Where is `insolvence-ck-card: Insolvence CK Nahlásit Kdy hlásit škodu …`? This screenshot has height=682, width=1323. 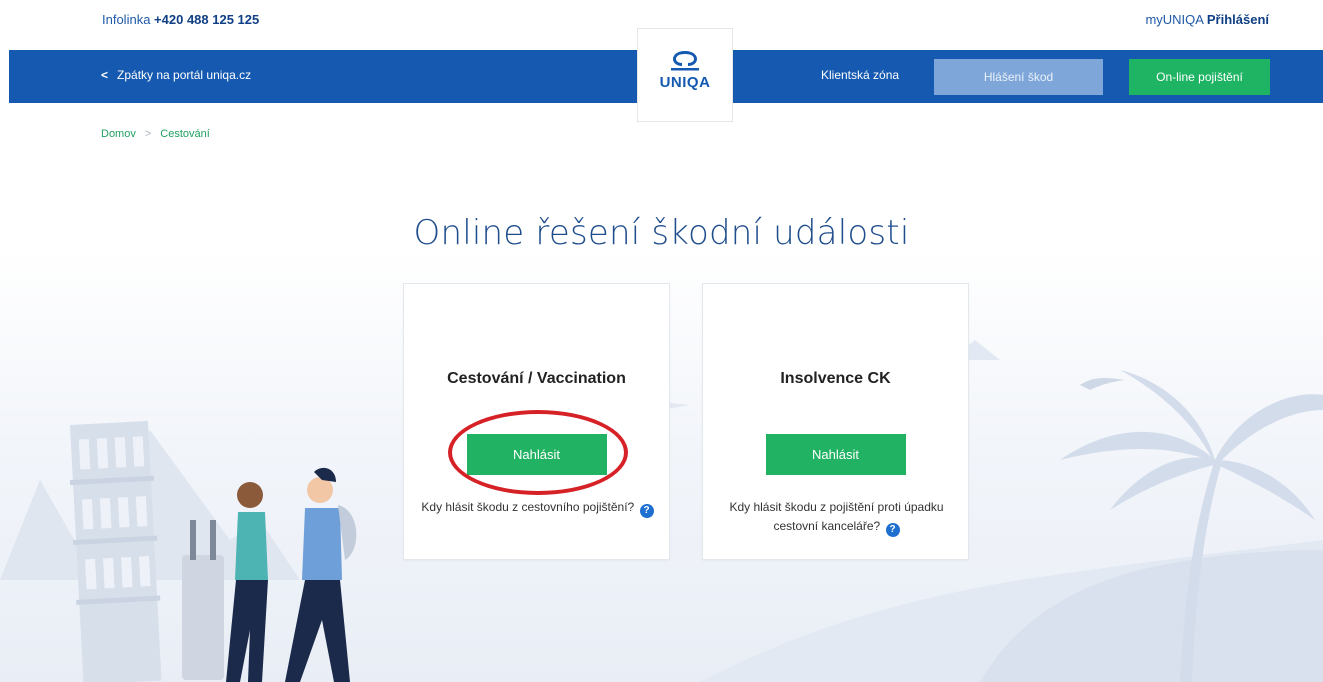
insolvence-ck-card: Insolvence CK Nahlásit Kdy hlásit škodu … is located at coordinates (835, 421).